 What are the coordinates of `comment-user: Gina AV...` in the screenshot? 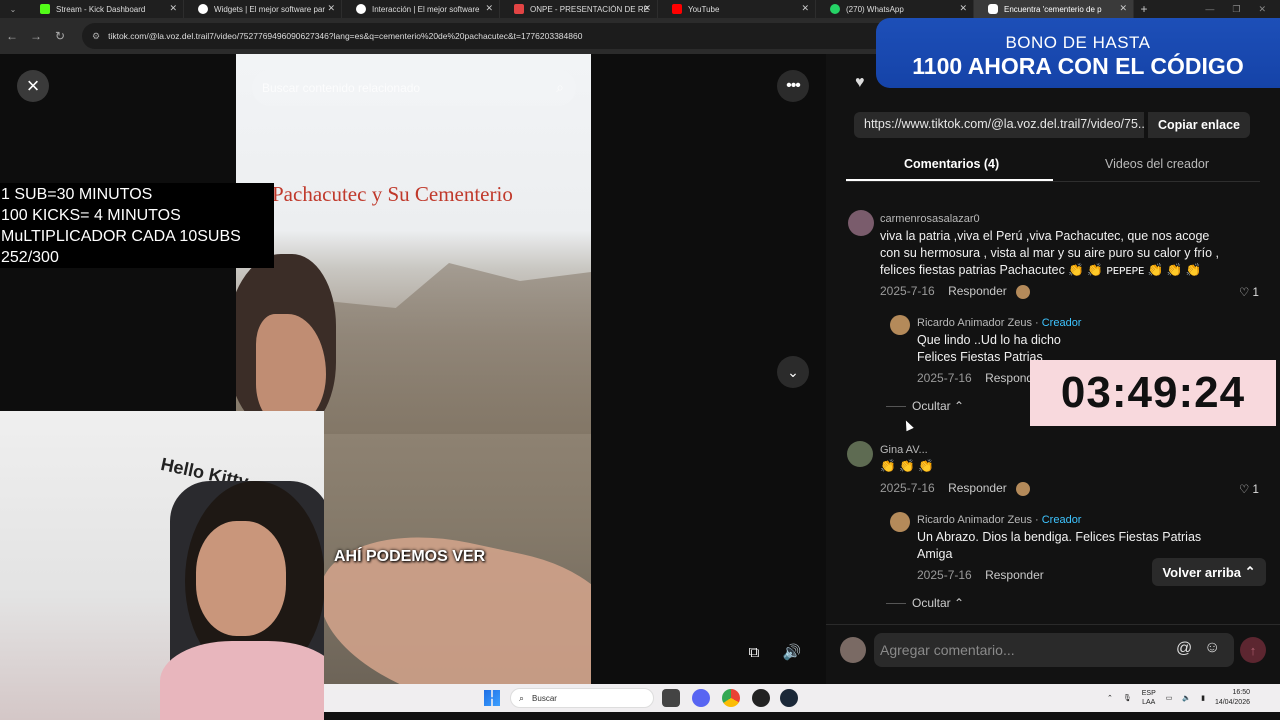 It's located at (904, 450).